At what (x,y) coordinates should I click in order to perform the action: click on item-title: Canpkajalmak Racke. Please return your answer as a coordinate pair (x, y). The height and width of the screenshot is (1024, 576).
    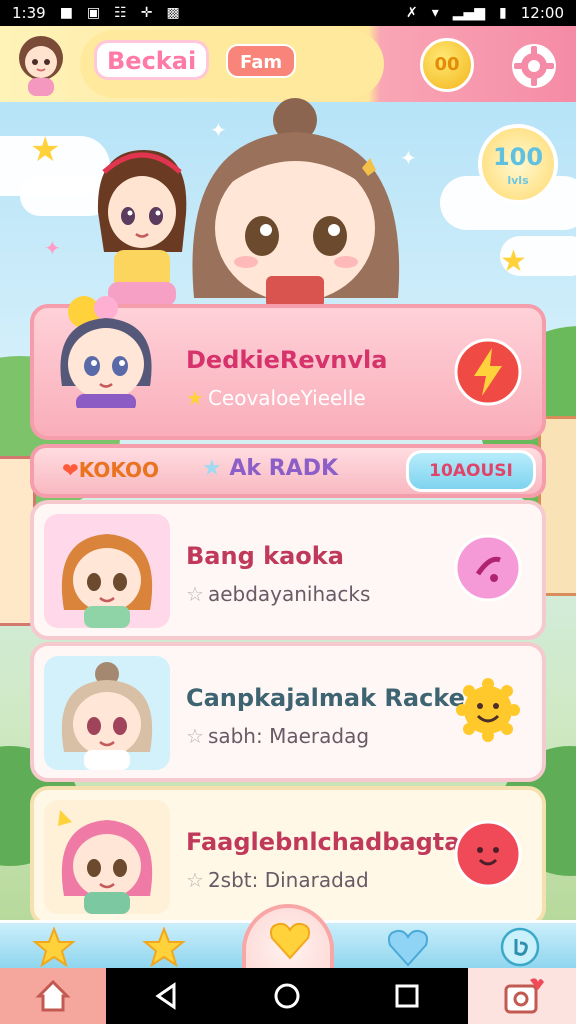
    Looking at the image, I should click on (325, 698).